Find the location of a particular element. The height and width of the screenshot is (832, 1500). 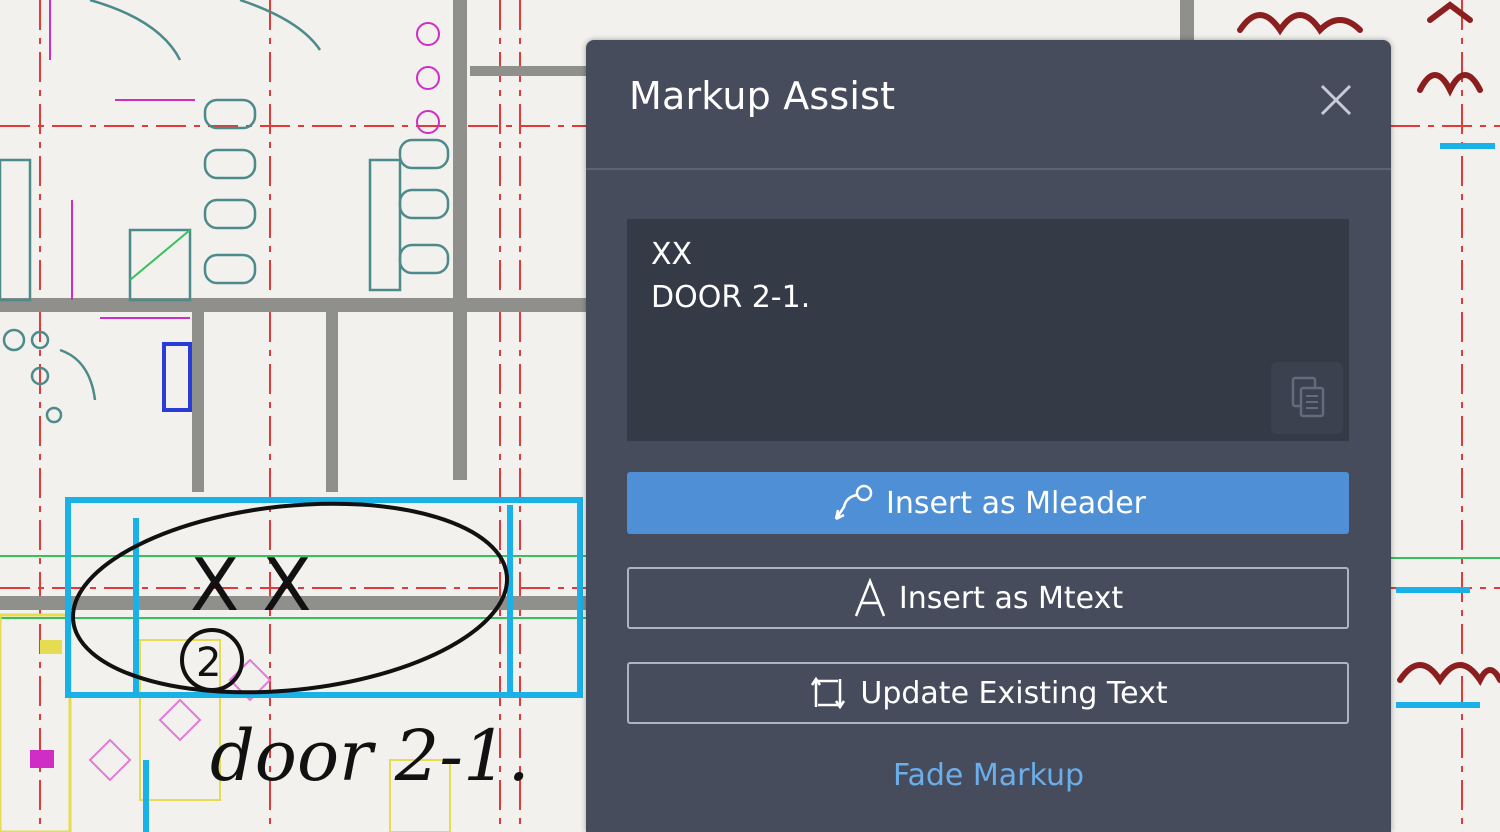

copy-icon is located at coordinates (1308, 397).